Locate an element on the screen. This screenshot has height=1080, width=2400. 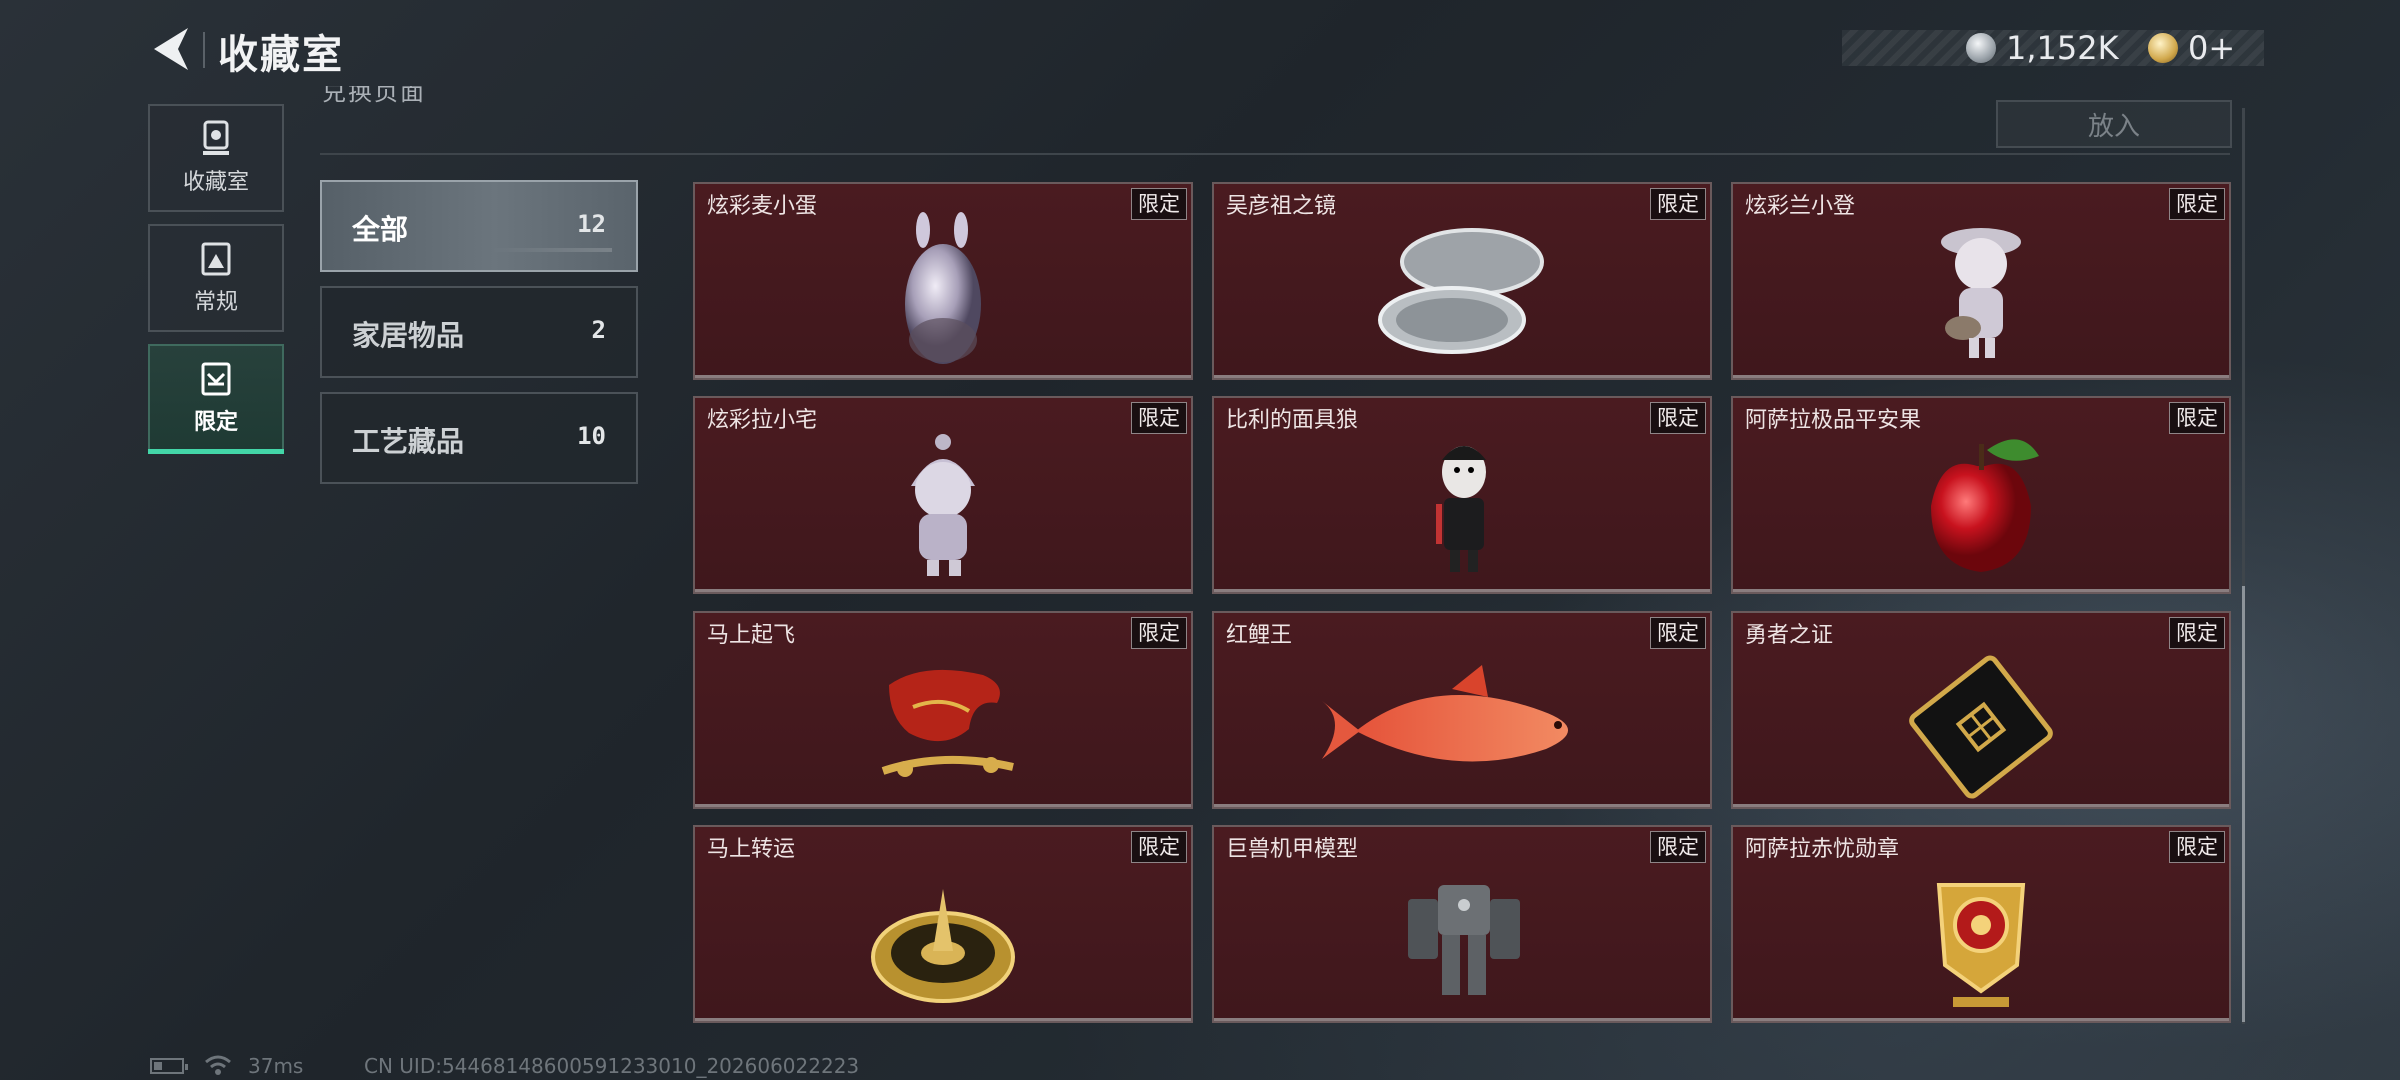
wifi-icon is located at coordinates (218, 1065).